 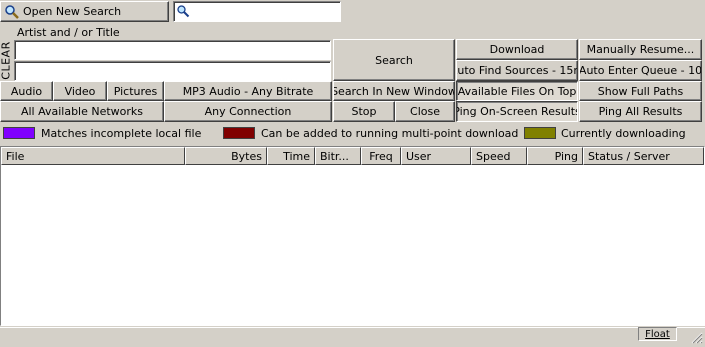 I want to click on close-button: Close, so click(x=425, y=111).